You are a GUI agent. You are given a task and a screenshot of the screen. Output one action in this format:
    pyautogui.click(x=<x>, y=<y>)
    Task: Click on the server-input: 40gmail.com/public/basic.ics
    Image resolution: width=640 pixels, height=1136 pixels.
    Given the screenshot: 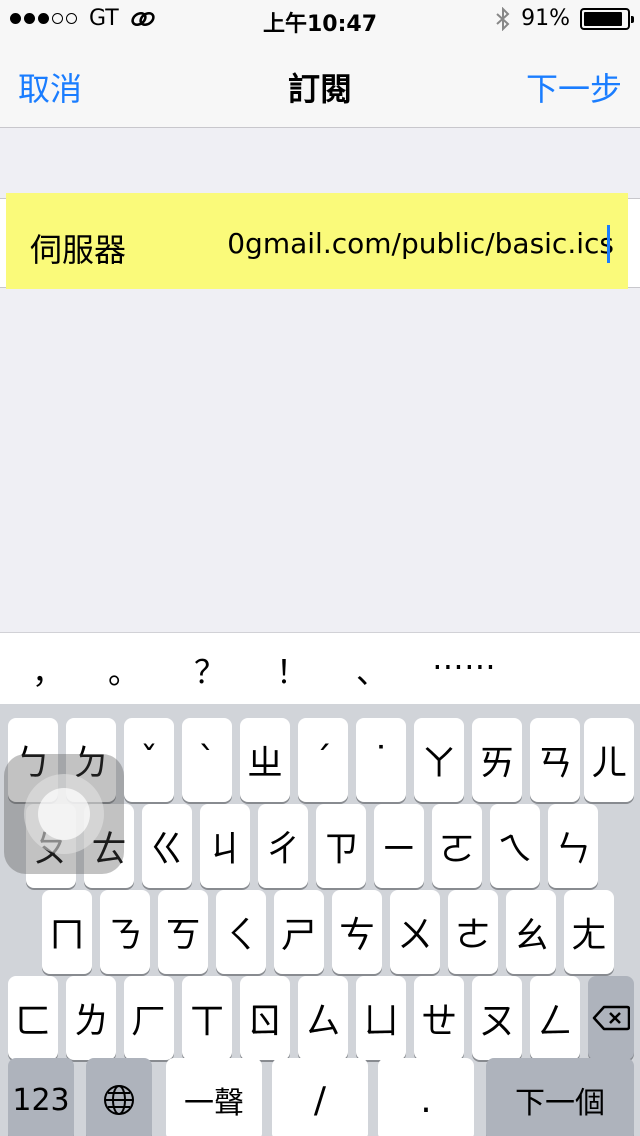 What is the action you would take?
    pyautogui.click(x=420, y=243)
    